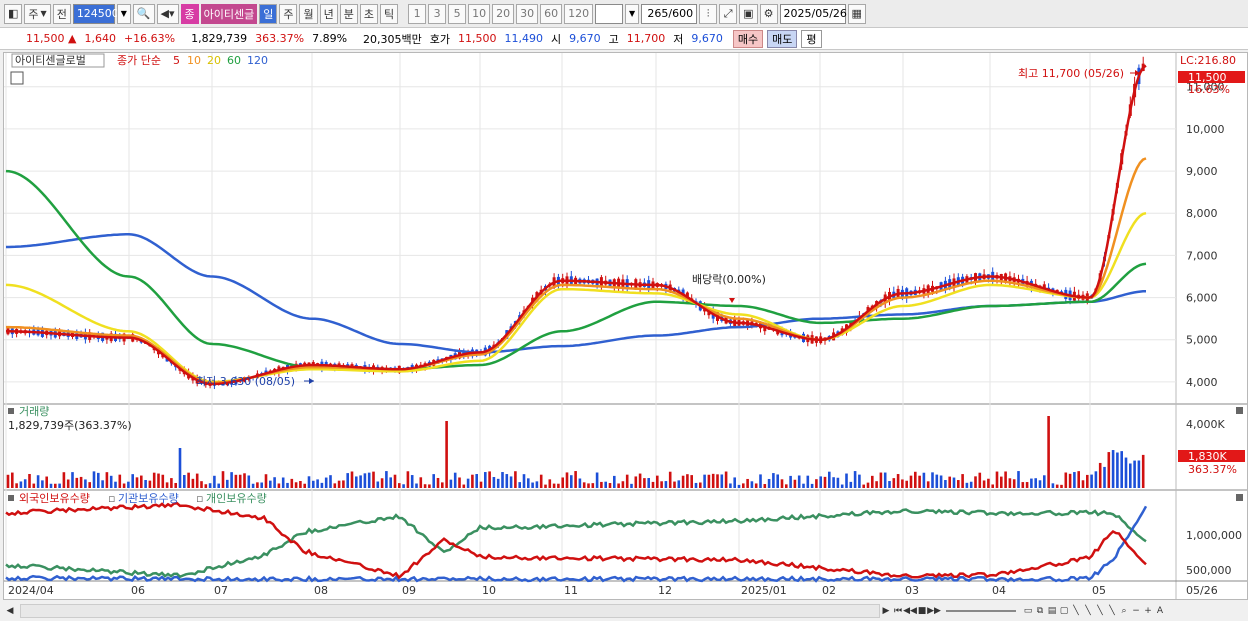  I want to click on calendar-icon: ▦, so click(856, 13).